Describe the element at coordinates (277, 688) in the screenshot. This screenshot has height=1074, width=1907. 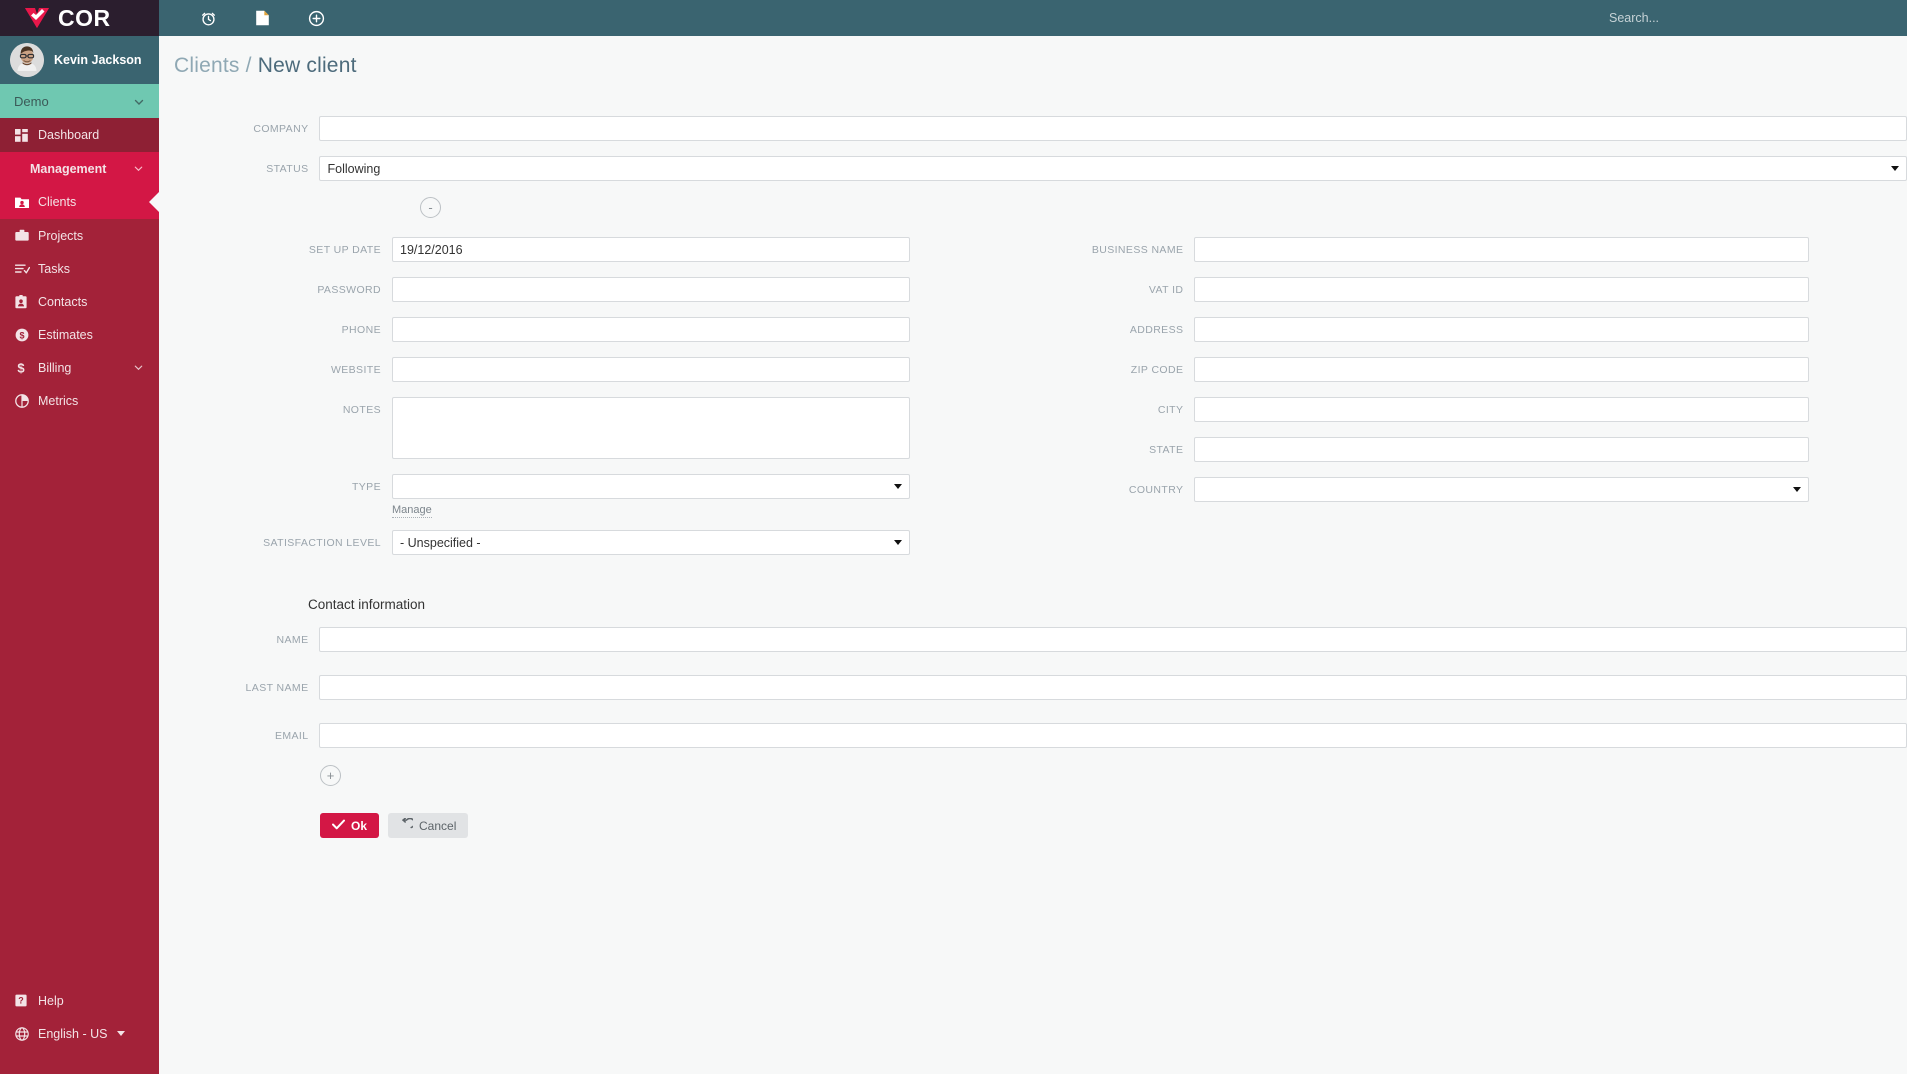
I see `contact-last-name-label: Last name` at that location.